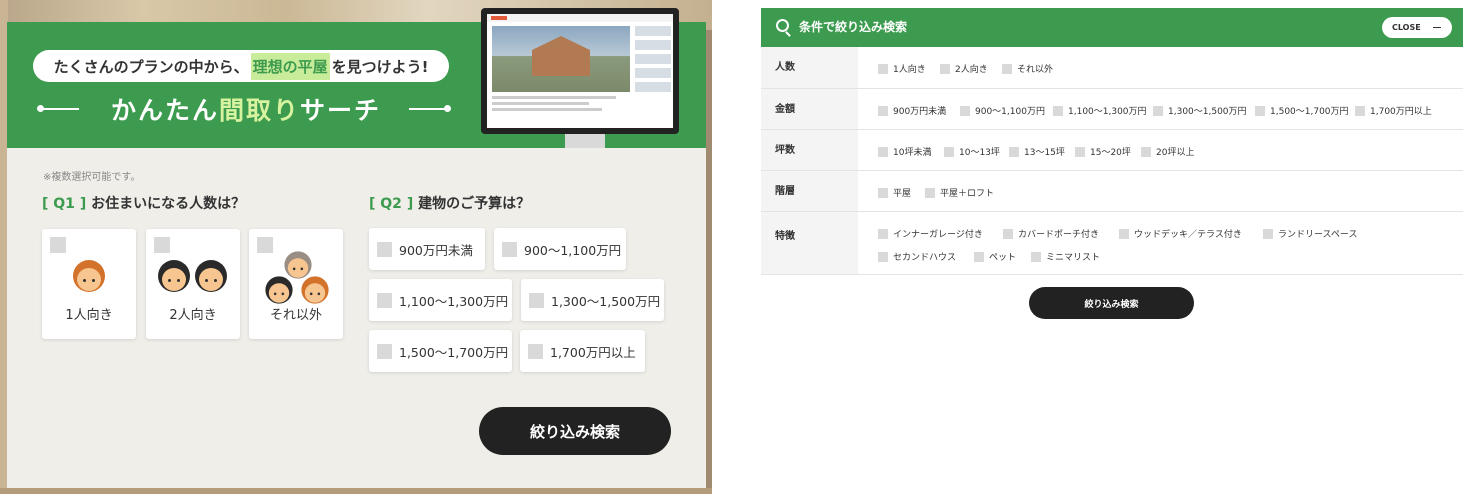  I want to click on people-option-2: 2人向き, so click(193, 284).